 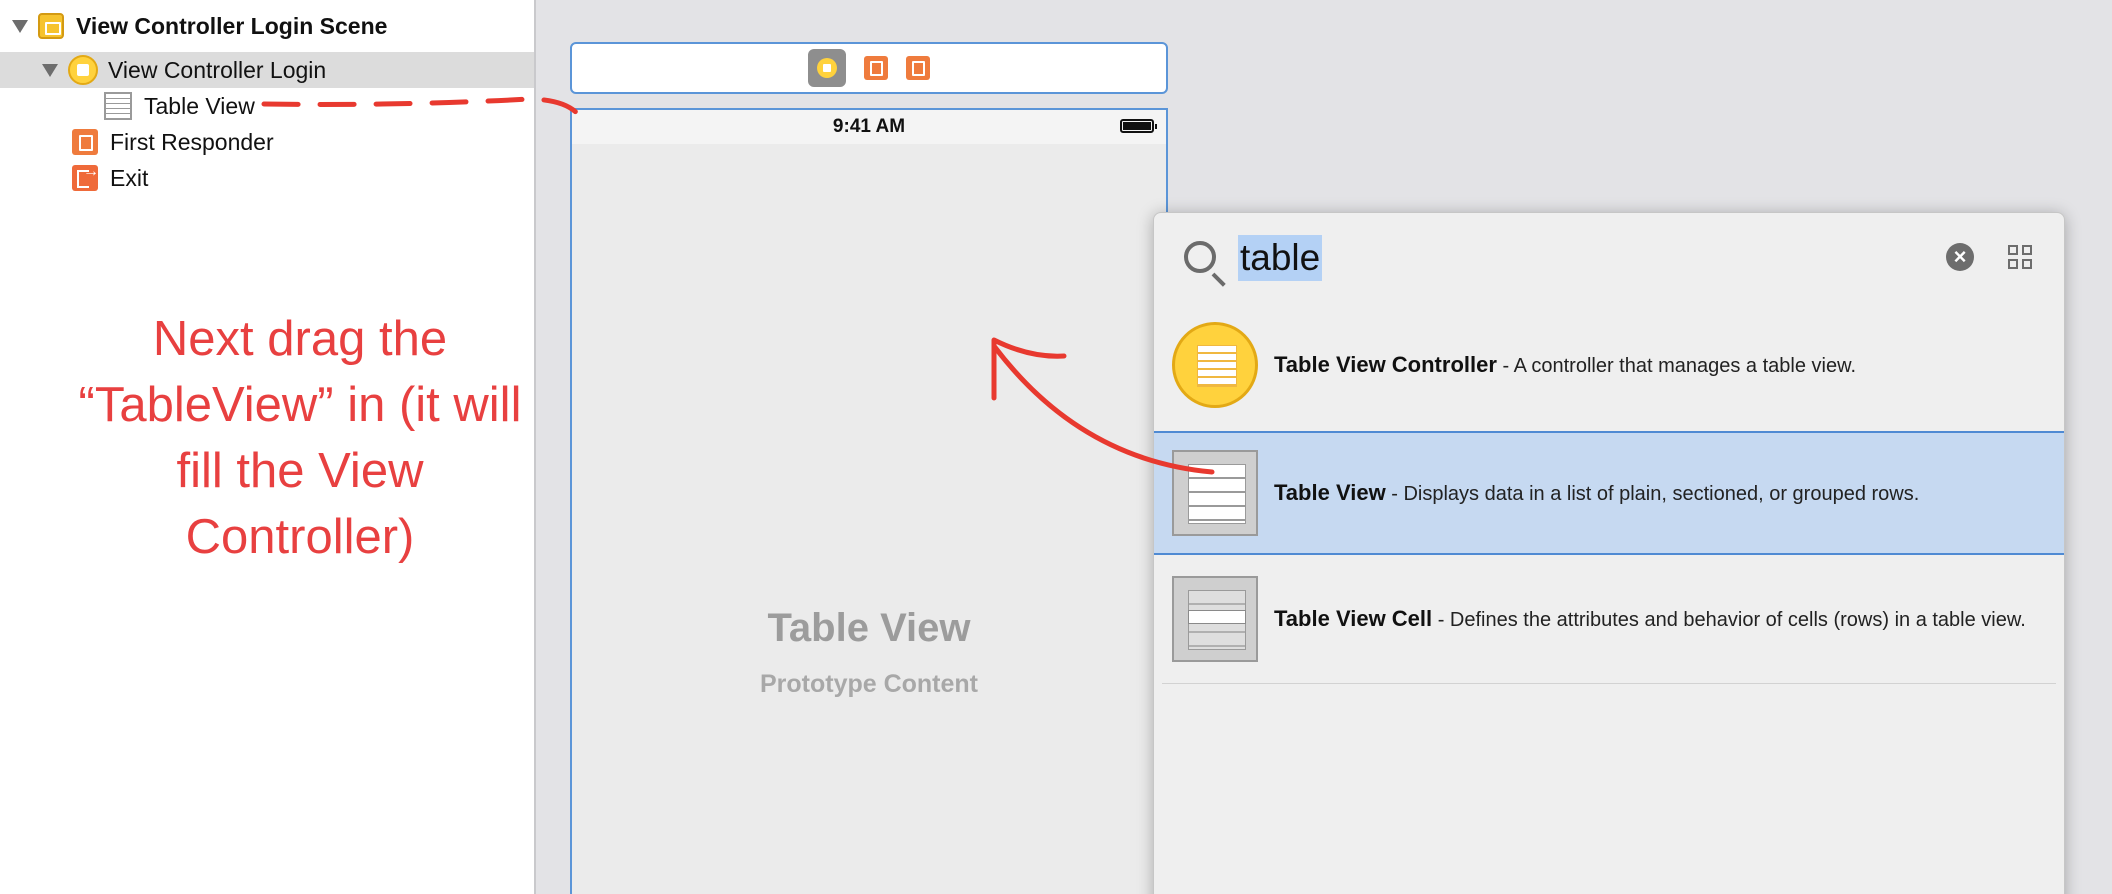 I want to click on outline-item-label: First Responder, so click(x=192, y=141).